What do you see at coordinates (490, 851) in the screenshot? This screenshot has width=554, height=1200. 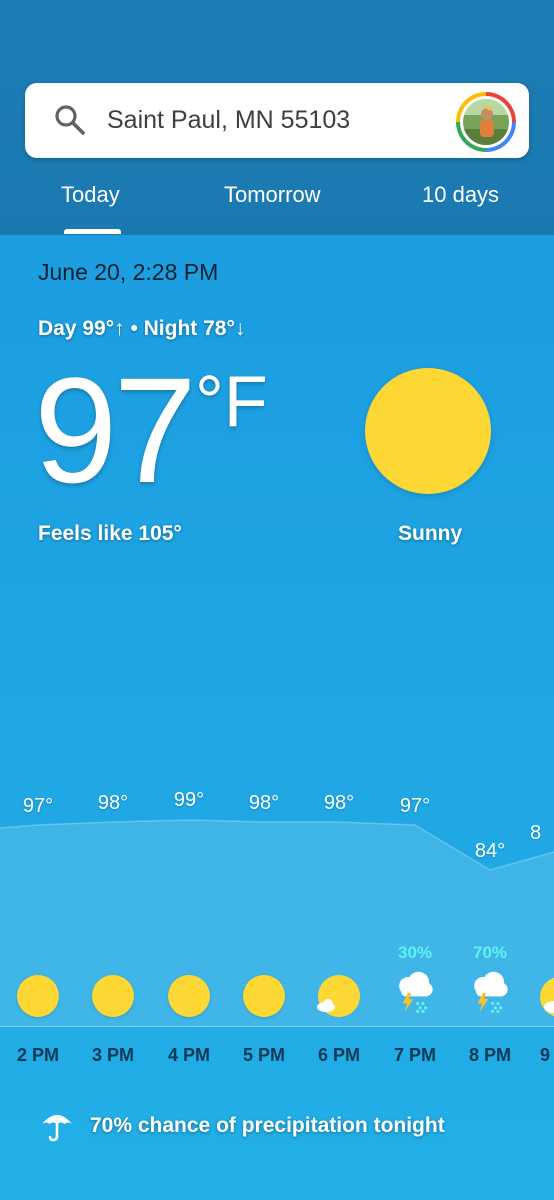 I see `hour-temp: 84°` at bounding box center [490, 851].